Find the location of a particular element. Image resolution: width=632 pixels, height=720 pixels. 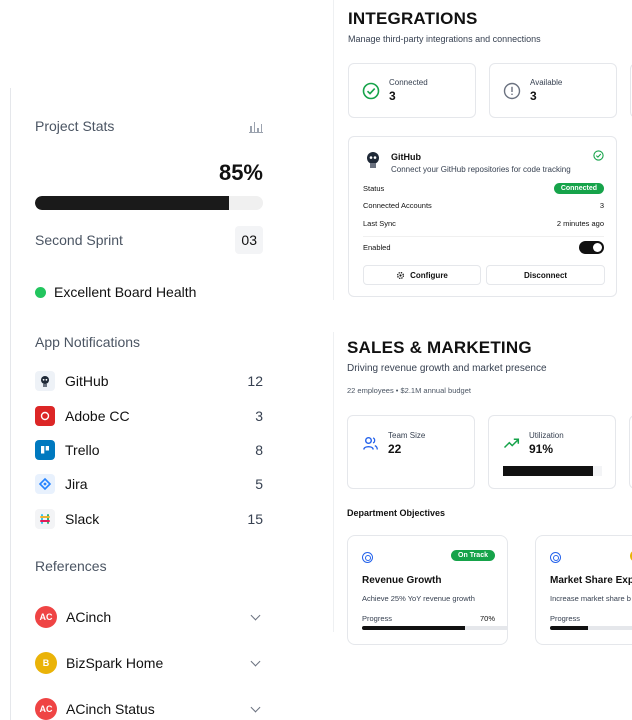

integration-name: GitHub is located at coordinates (406, 157).